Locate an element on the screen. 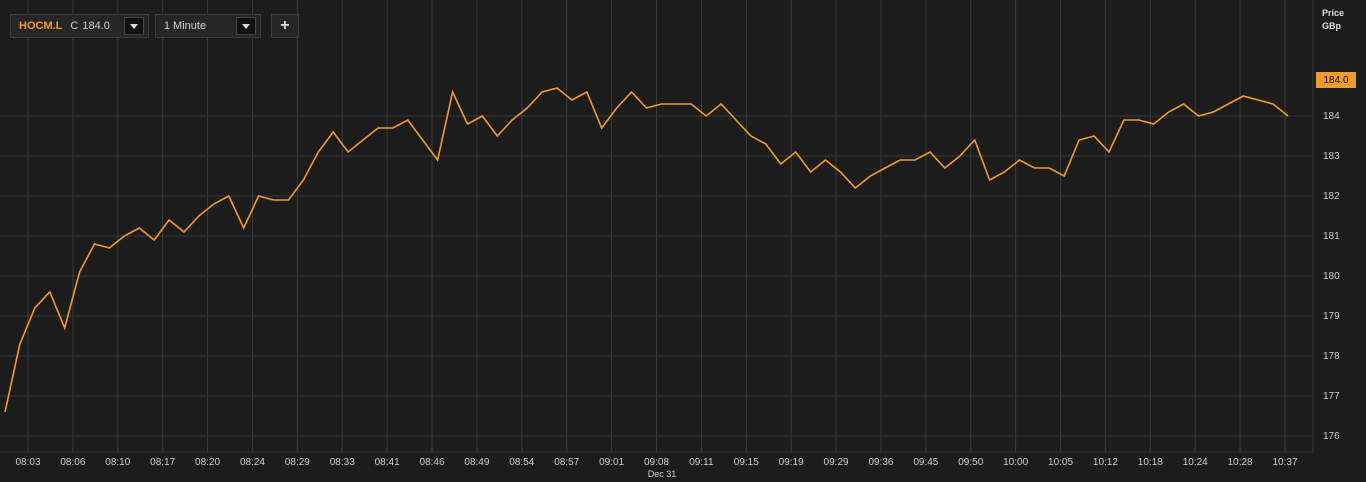 This screenshot has width=1366, height=482. y-tick-label: 180 is located at coordinates (1331, 276).